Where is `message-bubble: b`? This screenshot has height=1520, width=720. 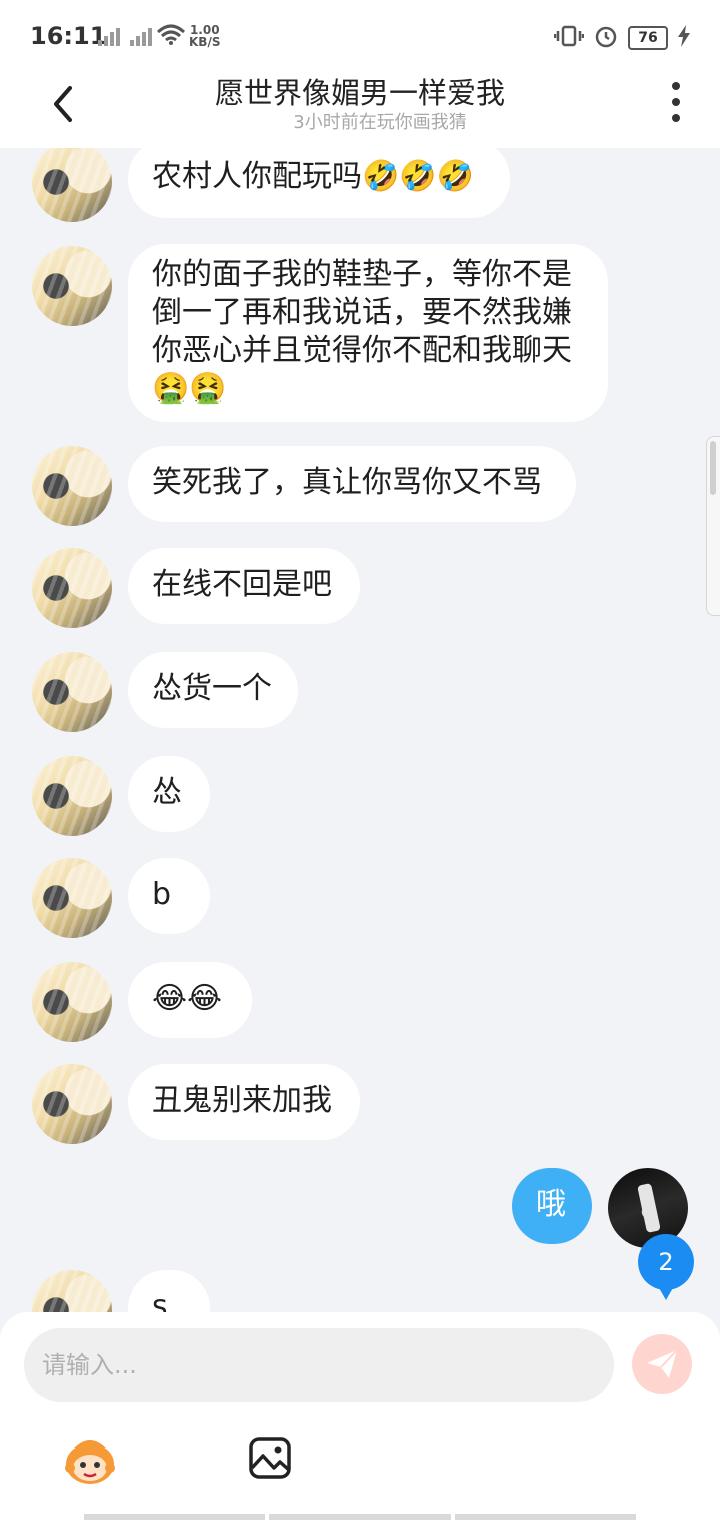 message-bubble: b is located at coordinates (169, 896).